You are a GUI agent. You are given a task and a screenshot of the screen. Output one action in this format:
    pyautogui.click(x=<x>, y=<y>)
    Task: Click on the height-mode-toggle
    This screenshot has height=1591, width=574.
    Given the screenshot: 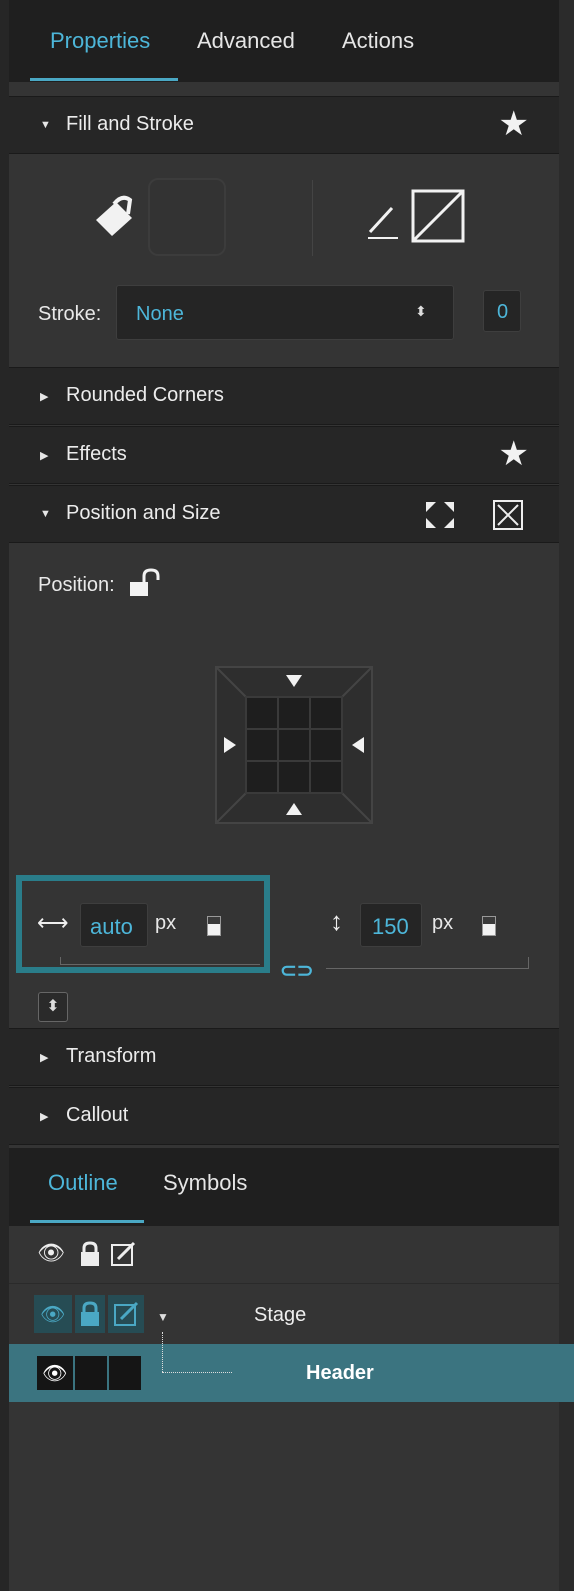 What is the action you would take?
    pyautogui.click(x=489, y=926)
    